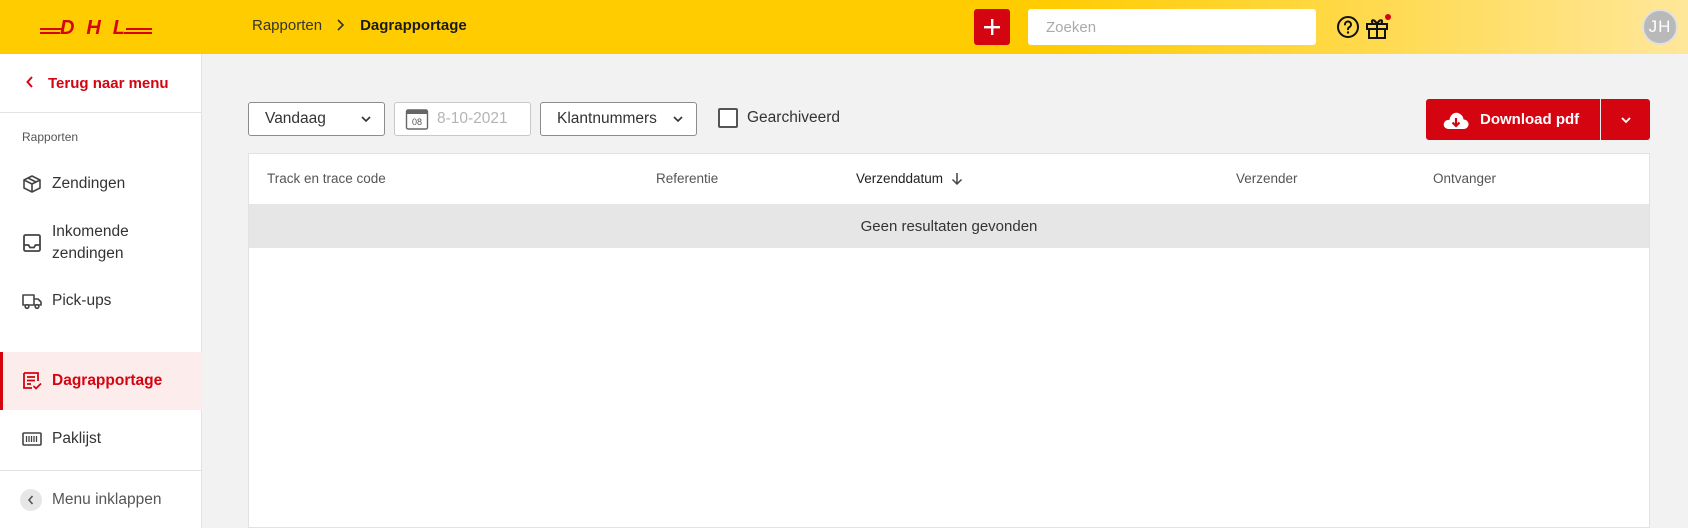 The image size is (1688, 528). I want to click on sidebar-item-dagrapportage: Dagrapportage, so click(101, 381).